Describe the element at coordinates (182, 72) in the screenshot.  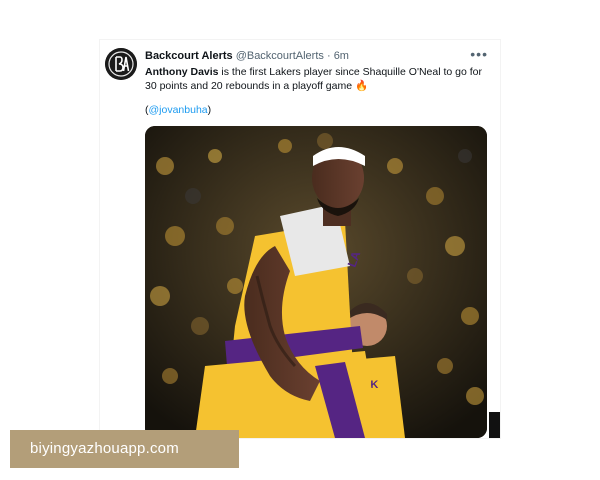
I see `tweet-text-bold: Anthony Davis` at that location.